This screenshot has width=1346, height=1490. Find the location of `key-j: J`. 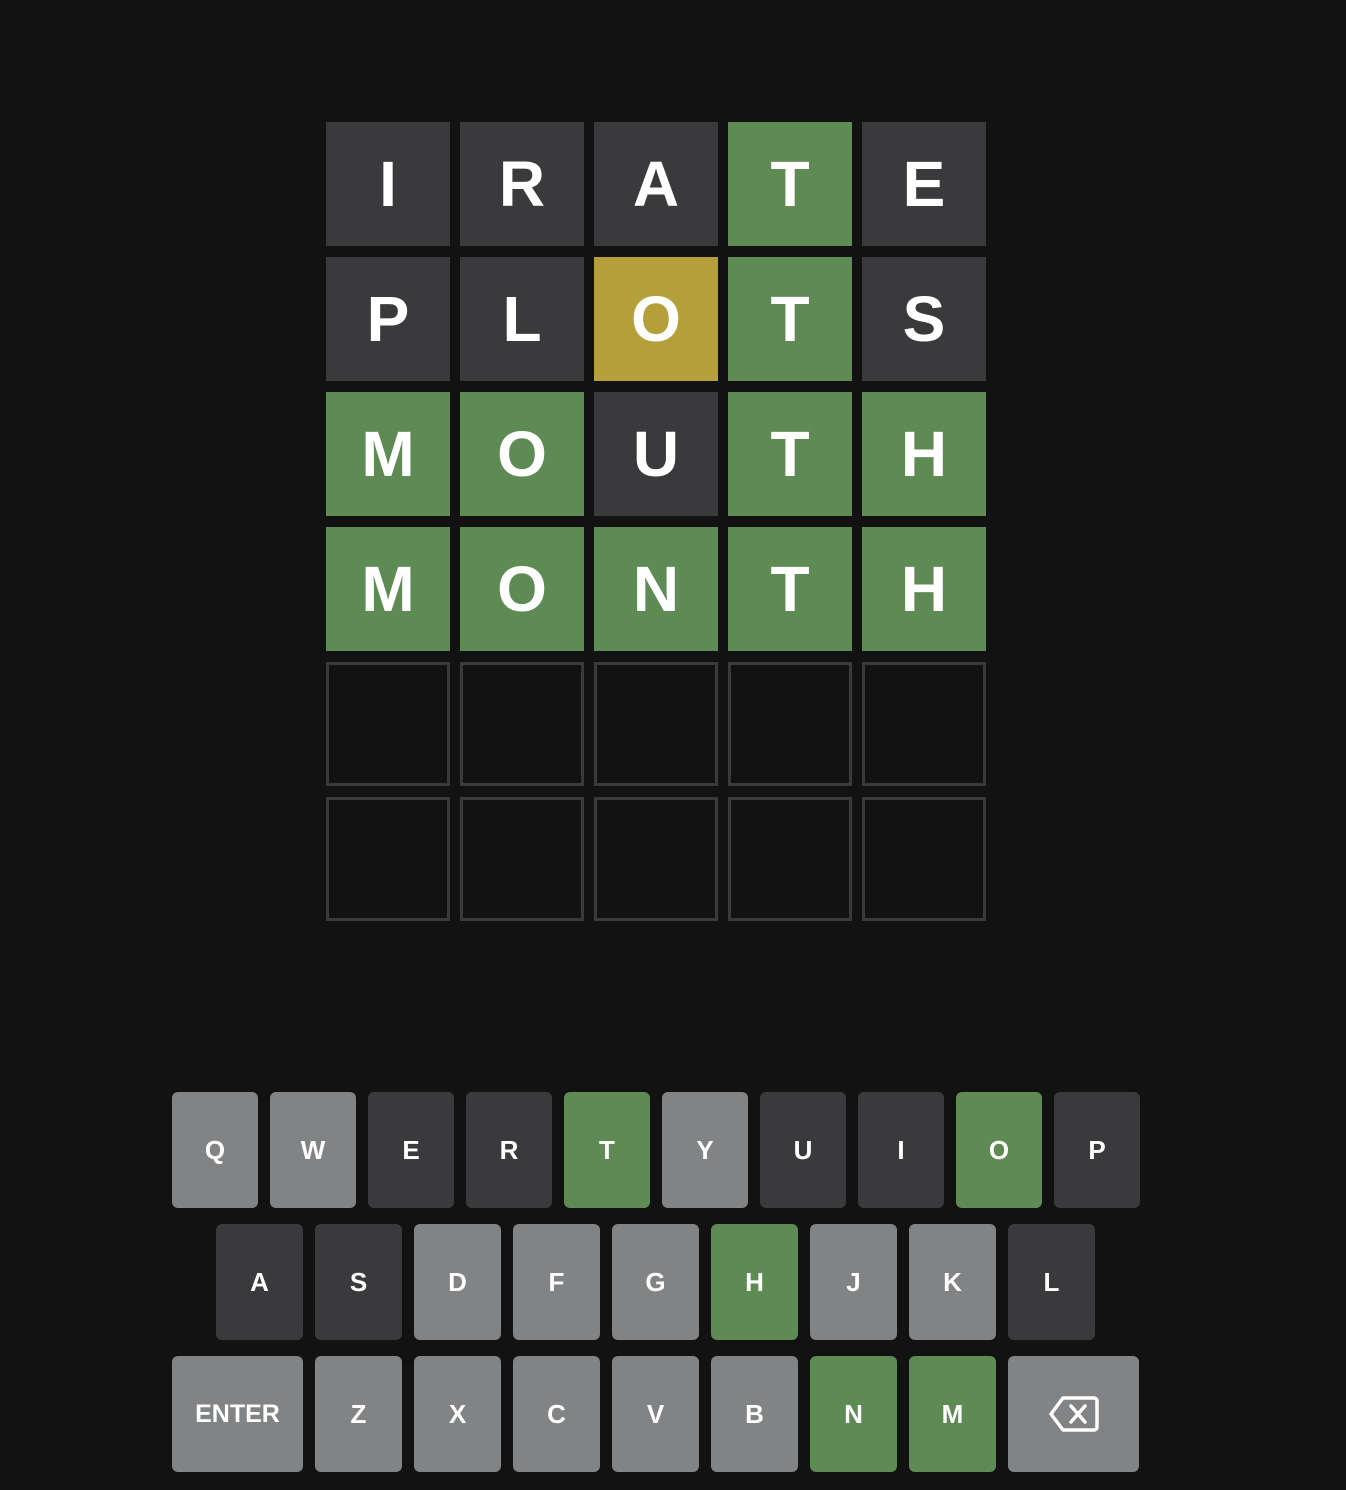

key-j: J is located at coordinates (853, 1282).